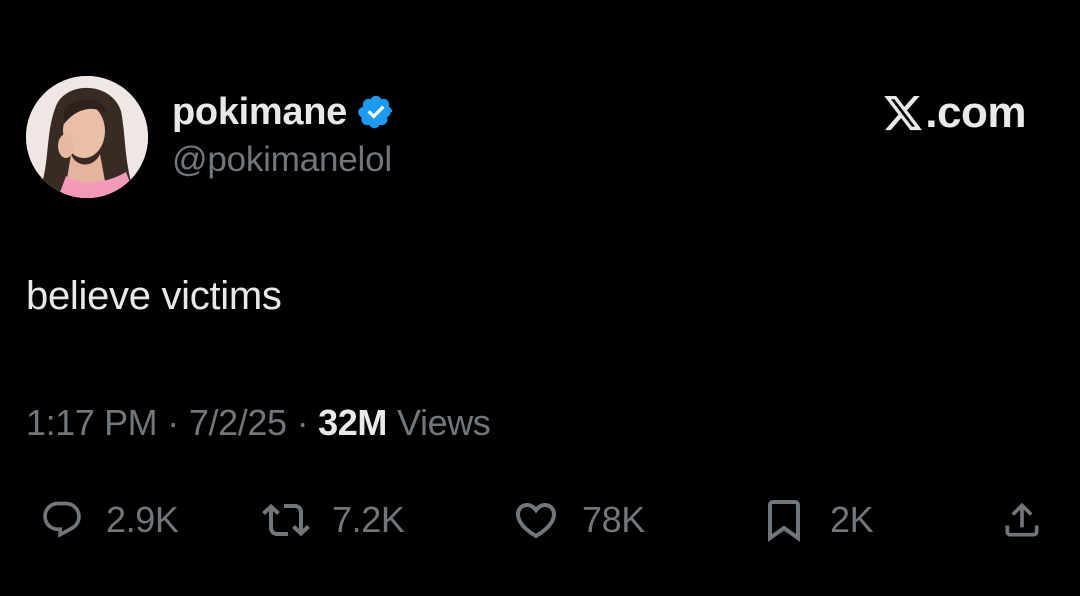 The image size is (1080, 596). What do you see at coordinates (92, 423) in the screenshot?
I see `tweet-time: 1:17 PM` at bounding box center [92, 423].